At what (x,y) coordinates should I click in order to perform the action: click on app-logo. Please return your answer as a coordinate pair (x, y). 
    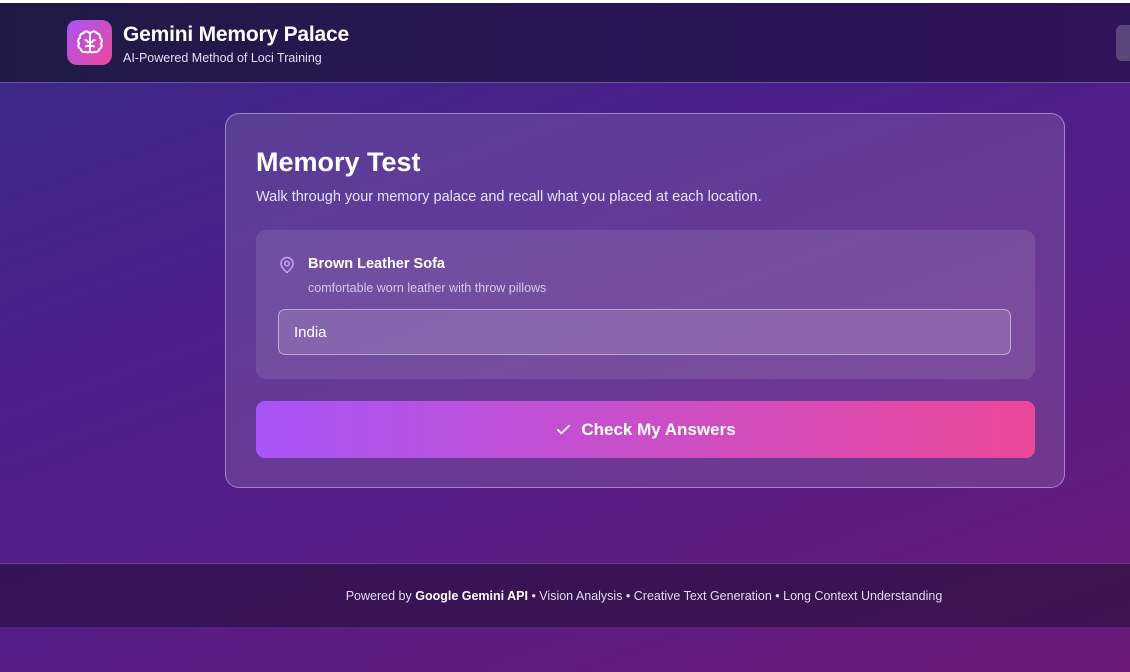
    Looking at the image, I should click on (89, 42).